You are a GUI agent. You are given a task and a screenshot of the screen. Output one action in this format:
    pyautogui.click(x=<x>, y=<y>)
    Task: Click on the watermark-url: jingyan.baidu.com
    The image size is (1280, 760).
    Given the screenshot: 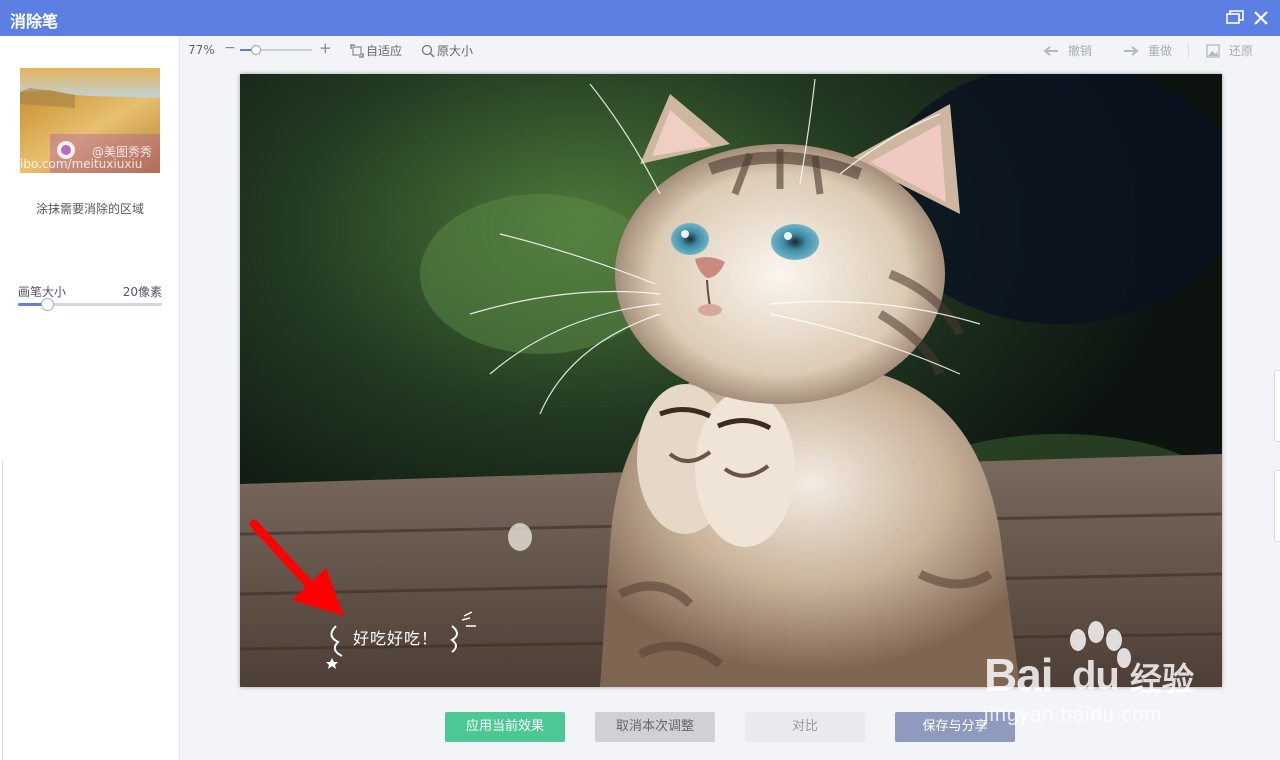 What is the action you would take?
    pyautogui.click(x=1073, y=715)
    